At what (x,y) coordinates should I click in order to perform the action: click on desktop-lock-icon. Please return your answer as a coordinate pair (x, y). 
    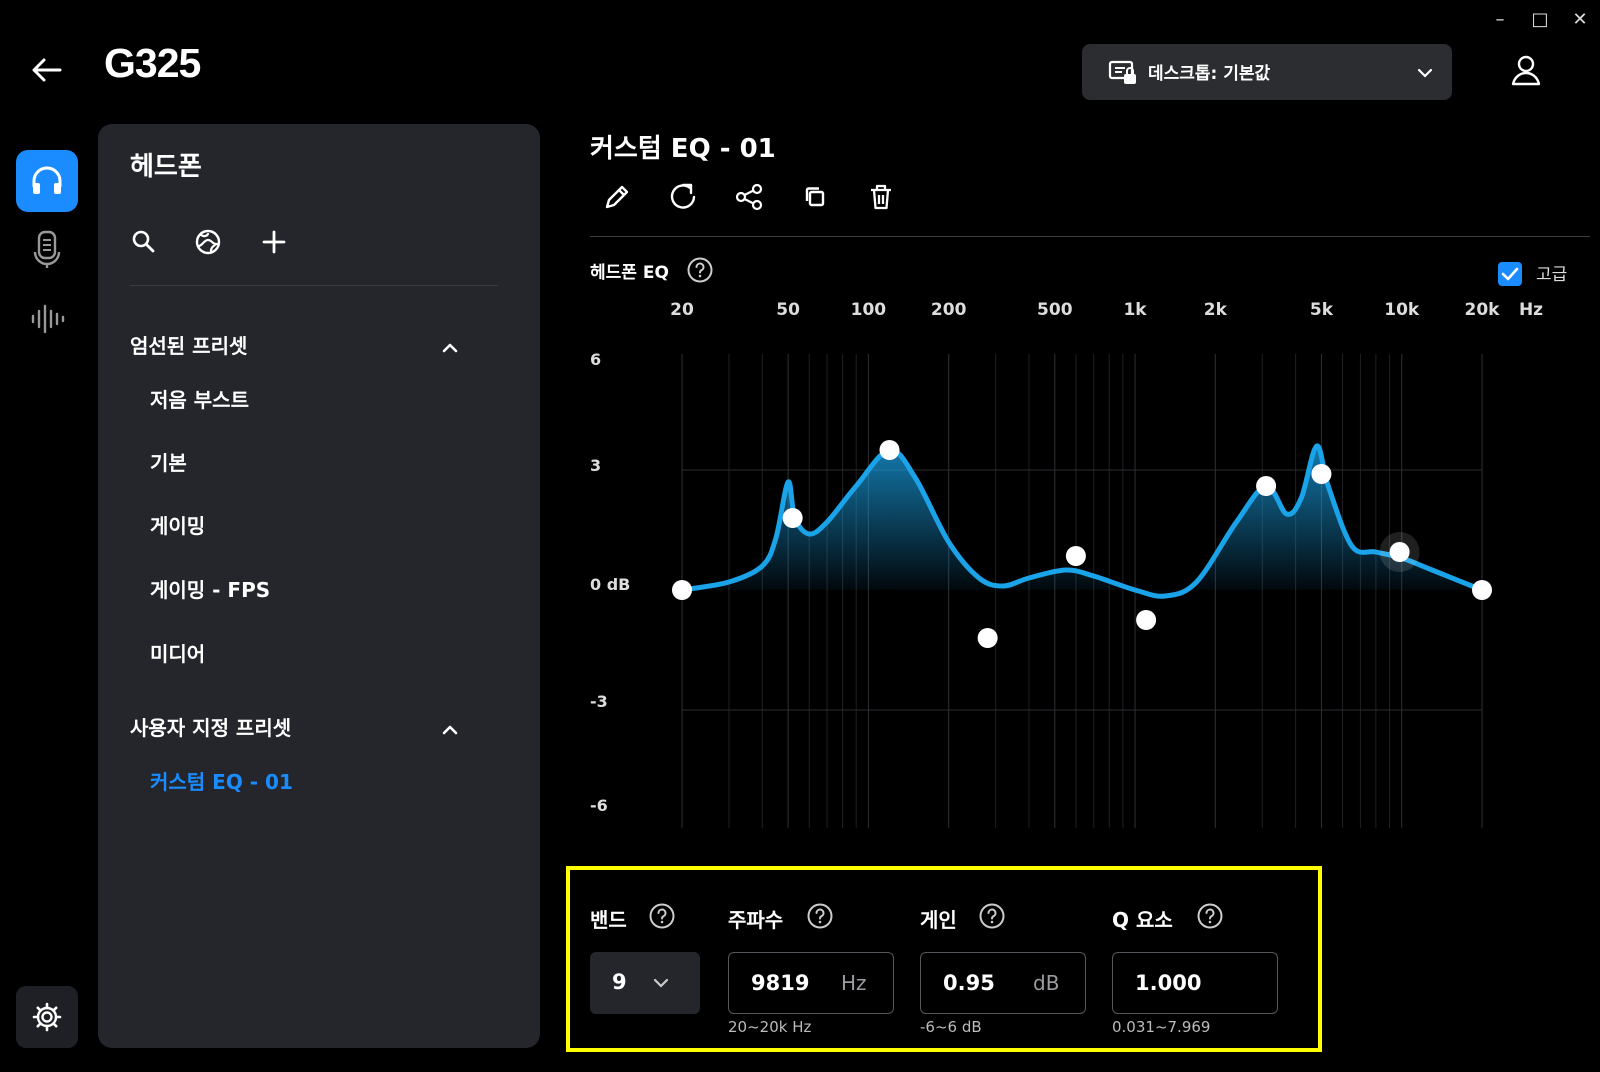
    Looking at the image, I should click on (1123, 73).